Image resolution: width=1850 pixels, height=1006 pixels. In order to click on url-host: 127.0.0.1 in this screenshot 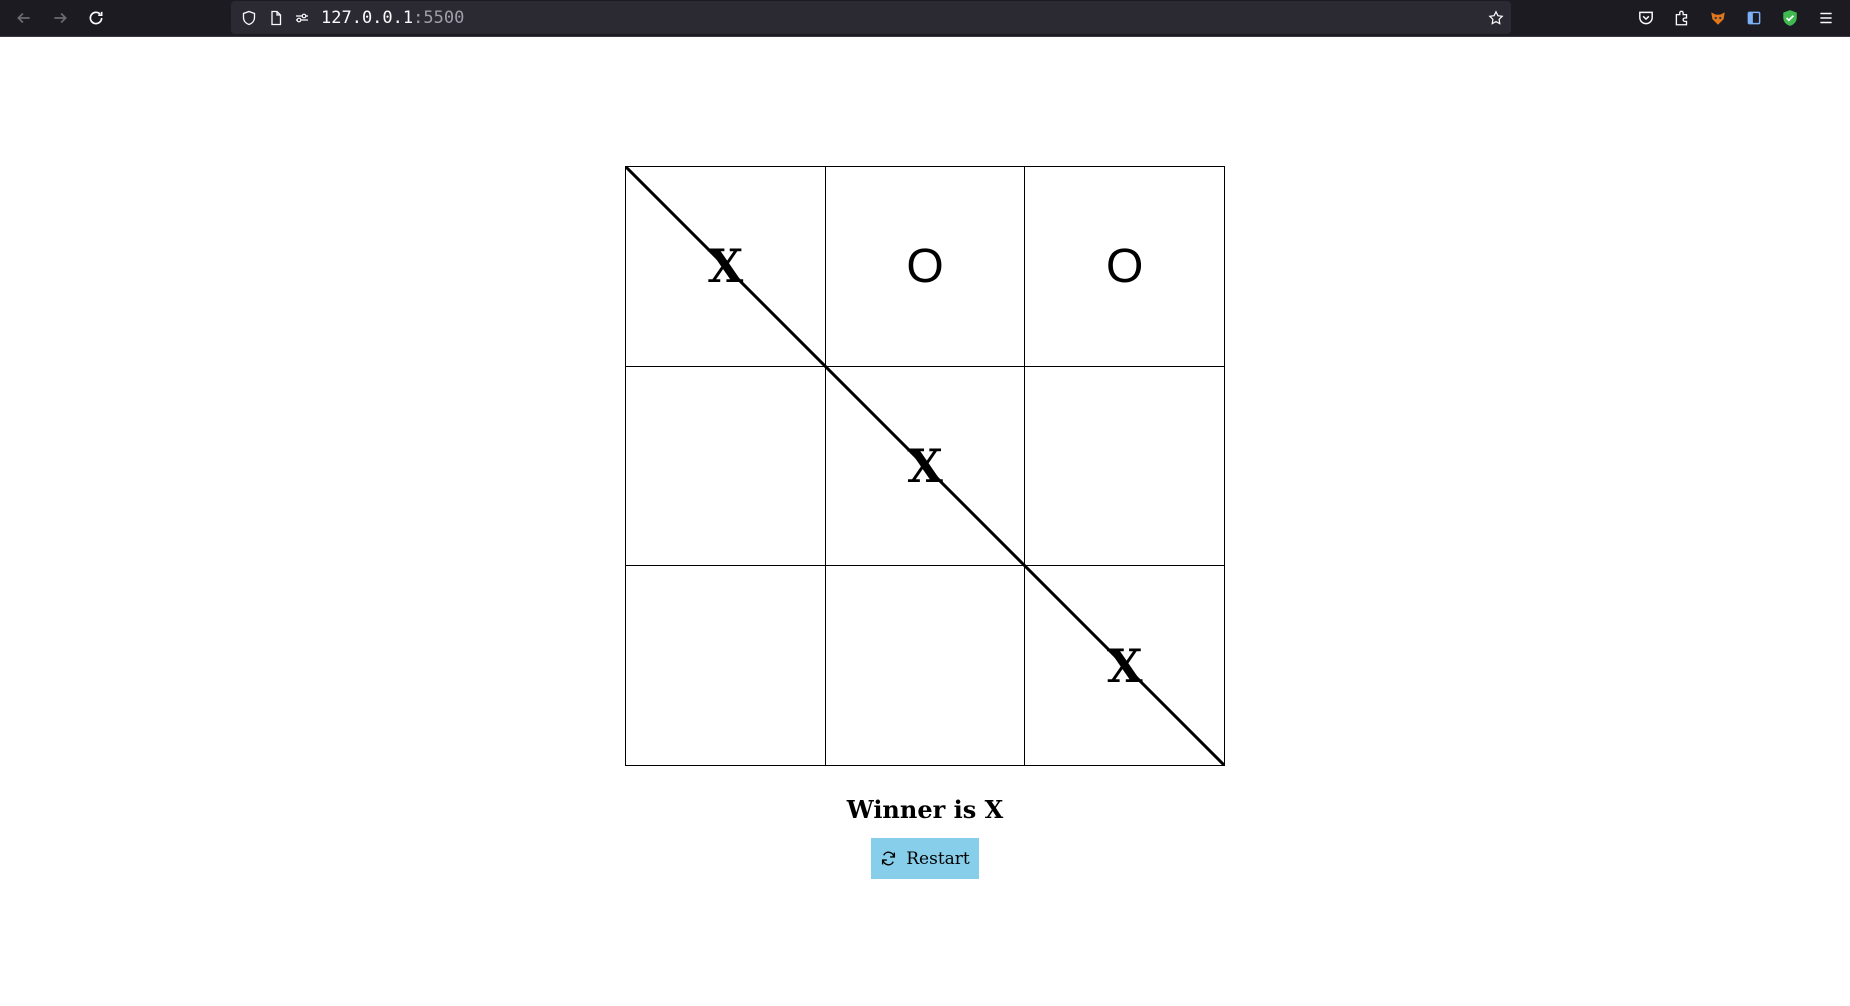, I will do `click(367, 18)`.